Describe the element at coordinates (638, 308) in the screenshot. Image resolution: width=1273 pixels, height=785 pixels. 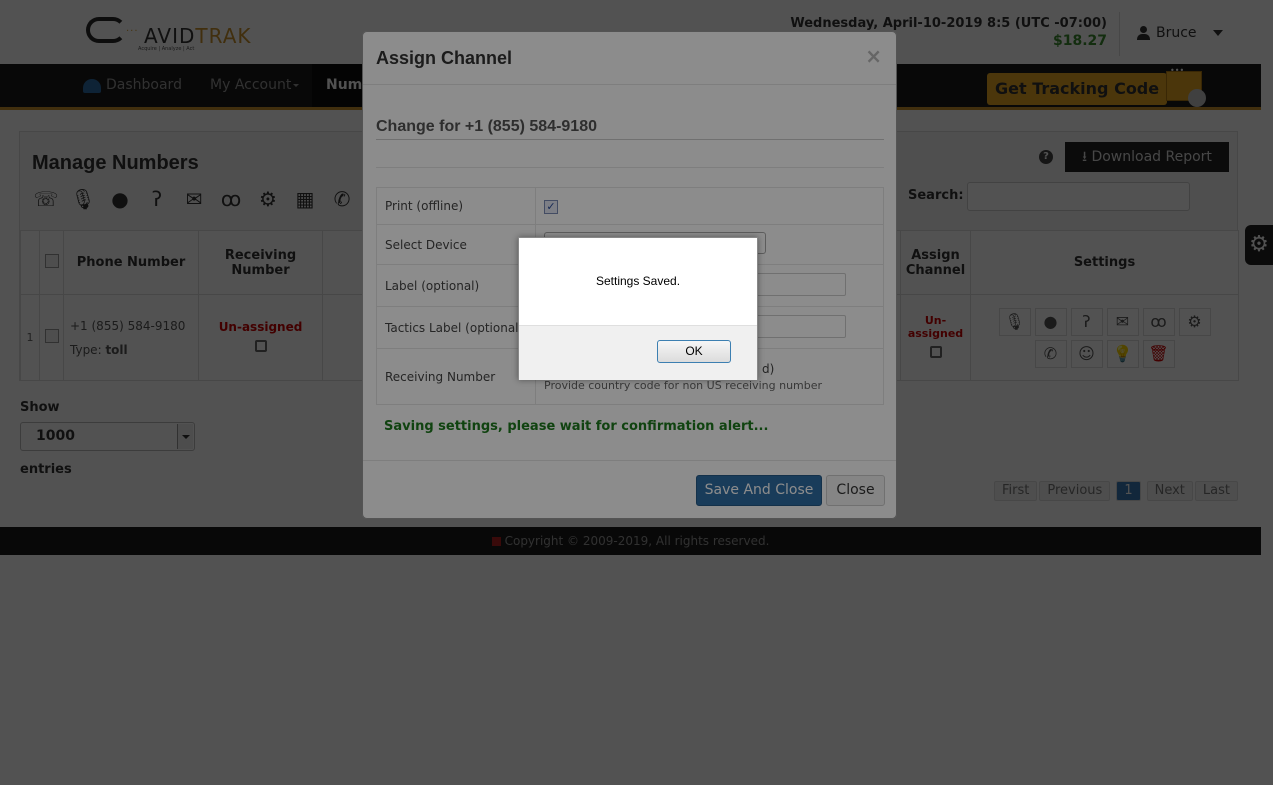
I see `settings-saved-alert: Settings Saved. OK` at that location.